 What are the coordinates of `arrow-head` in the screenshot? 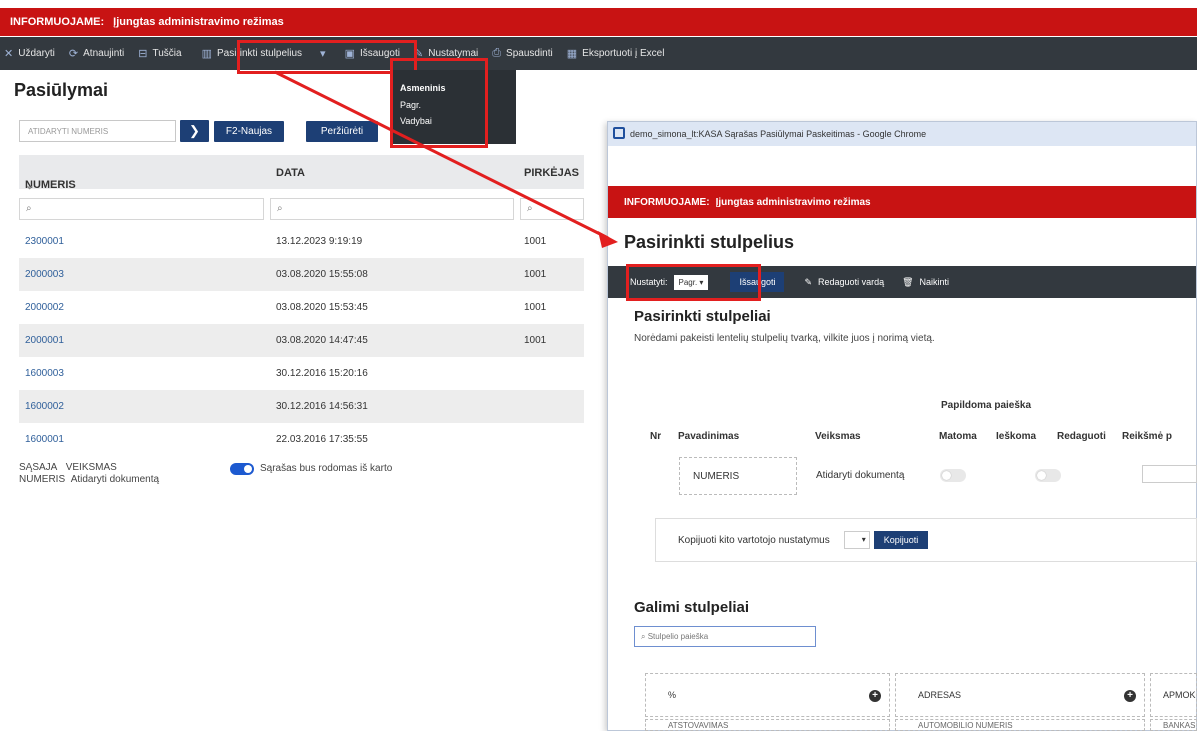 It's located at (608, 239).